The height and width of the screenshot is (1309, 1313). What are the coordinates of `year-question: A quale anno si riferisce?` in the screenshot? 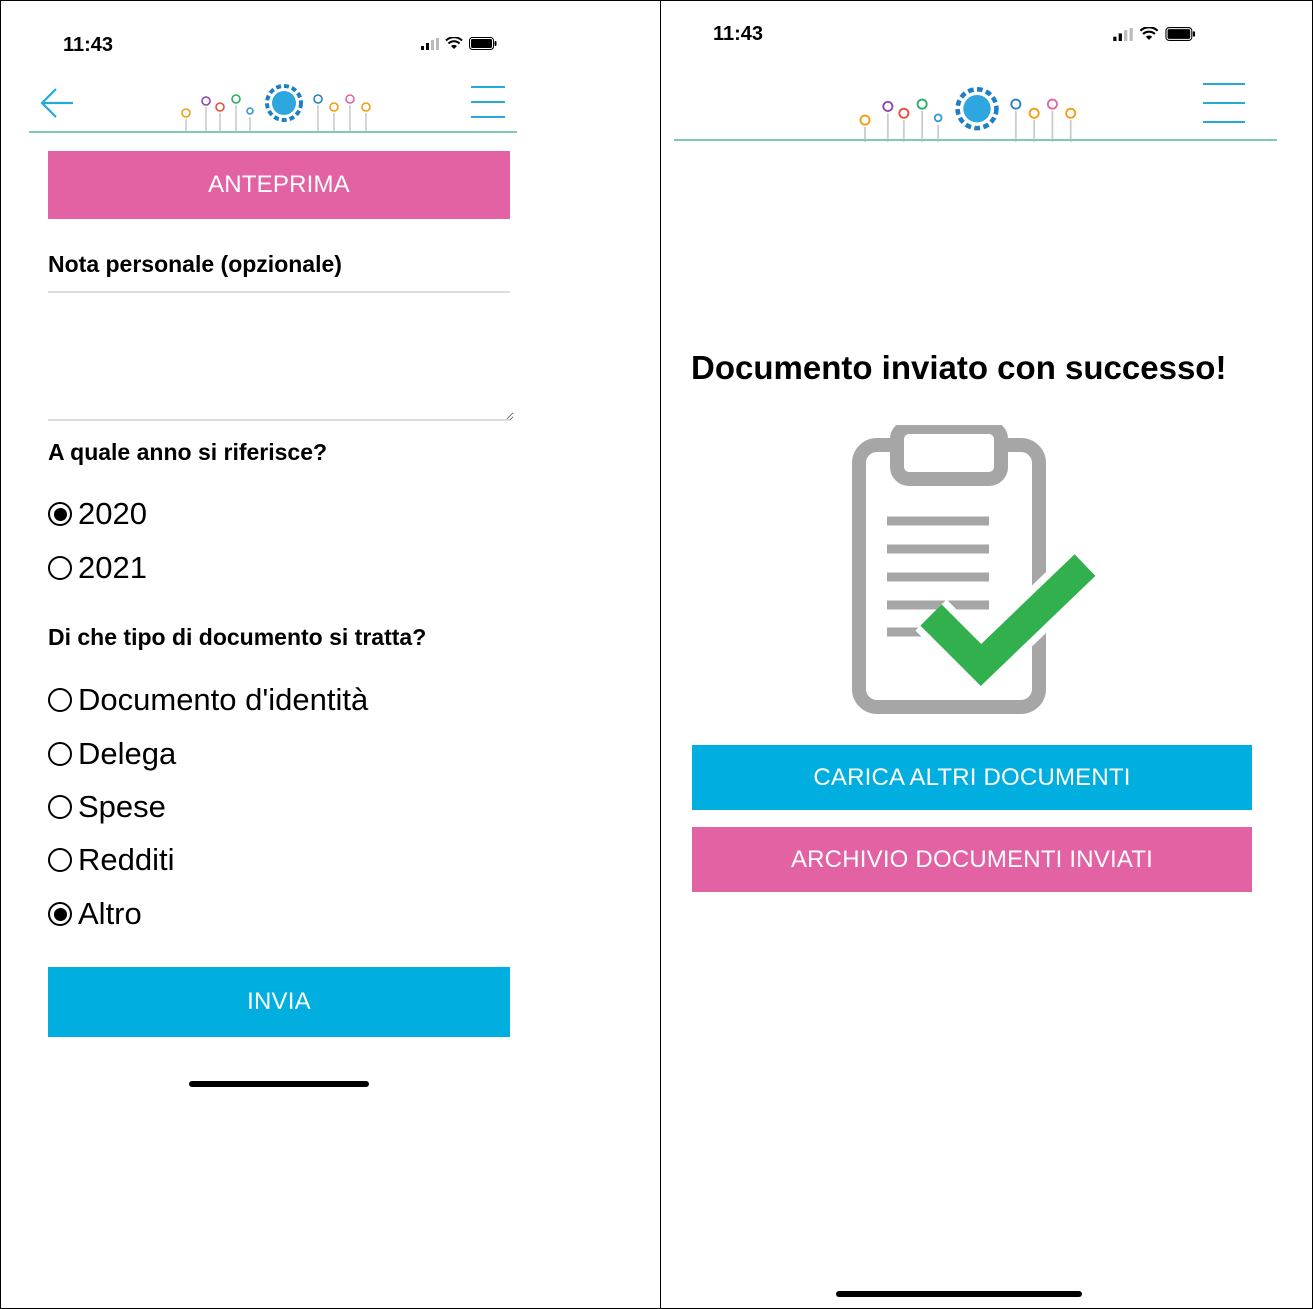 It's located at (188, 452).